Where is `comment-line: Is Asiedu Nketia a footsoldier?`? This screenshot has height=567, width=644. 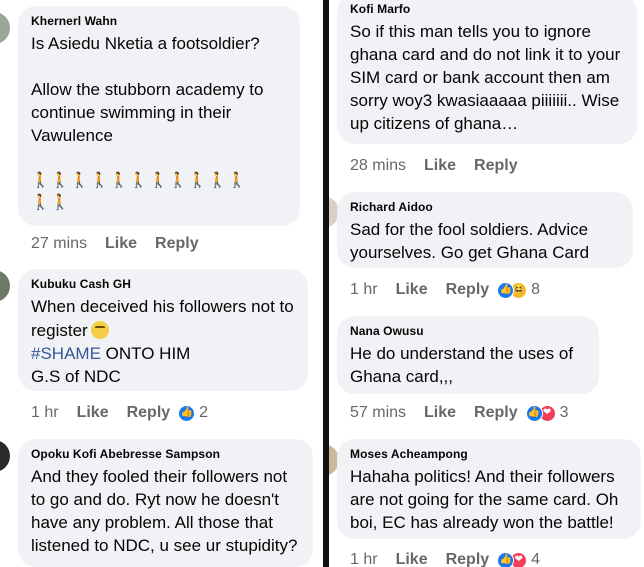 comment-line: Is Asiedu Nketia a footsoldier? is located at coordinates (145, 43).